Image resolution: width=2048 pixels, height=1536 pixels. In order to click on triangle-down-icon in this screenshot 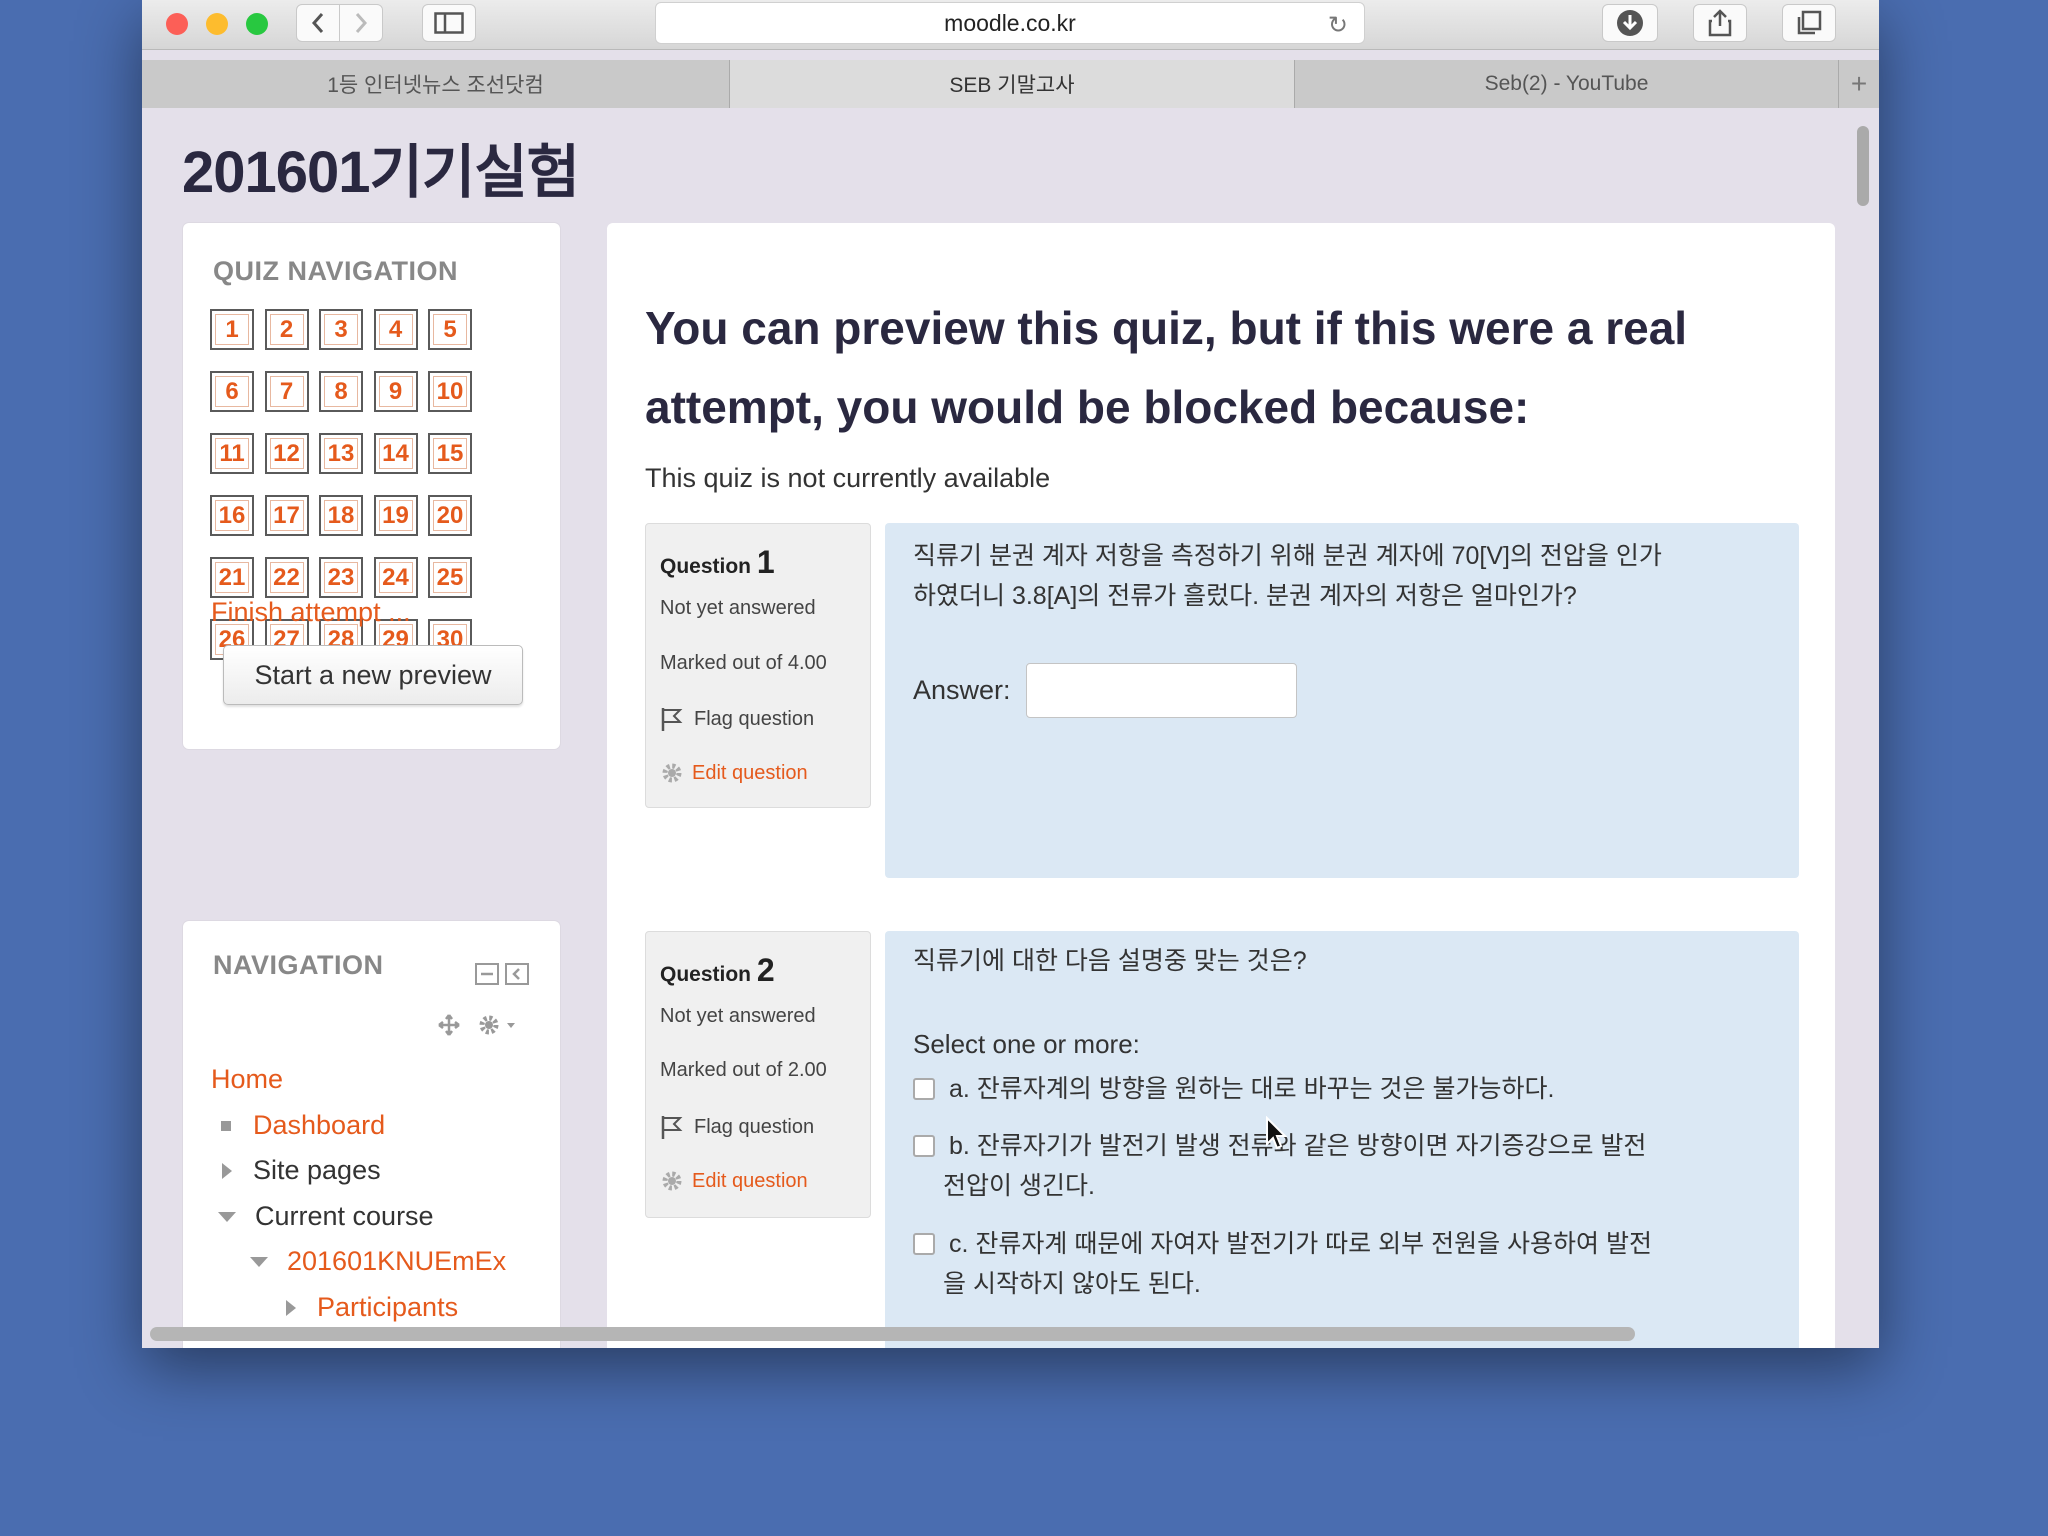, I will do `click(227, 1216)`.